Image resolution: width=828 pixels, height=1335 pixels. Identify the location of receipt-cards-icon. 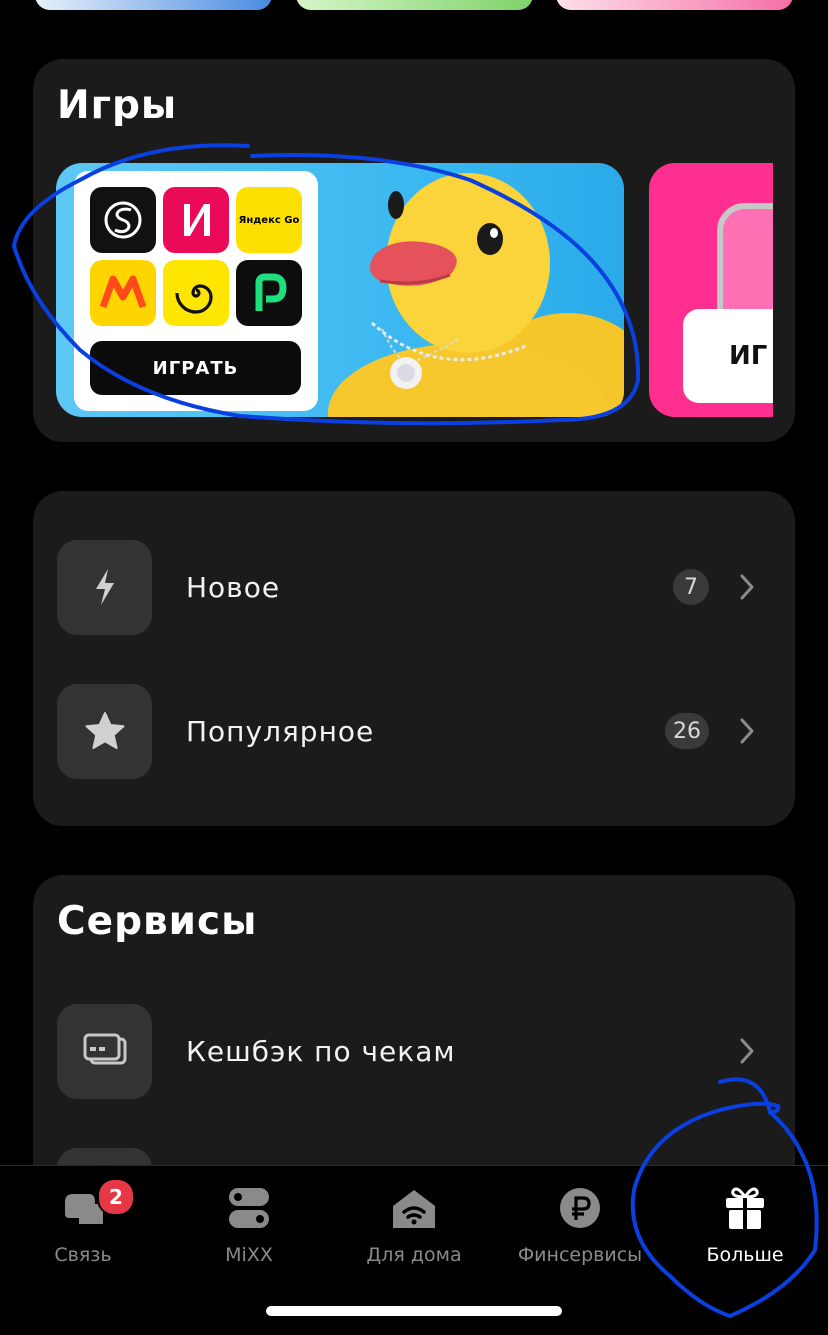
(104, 1051).